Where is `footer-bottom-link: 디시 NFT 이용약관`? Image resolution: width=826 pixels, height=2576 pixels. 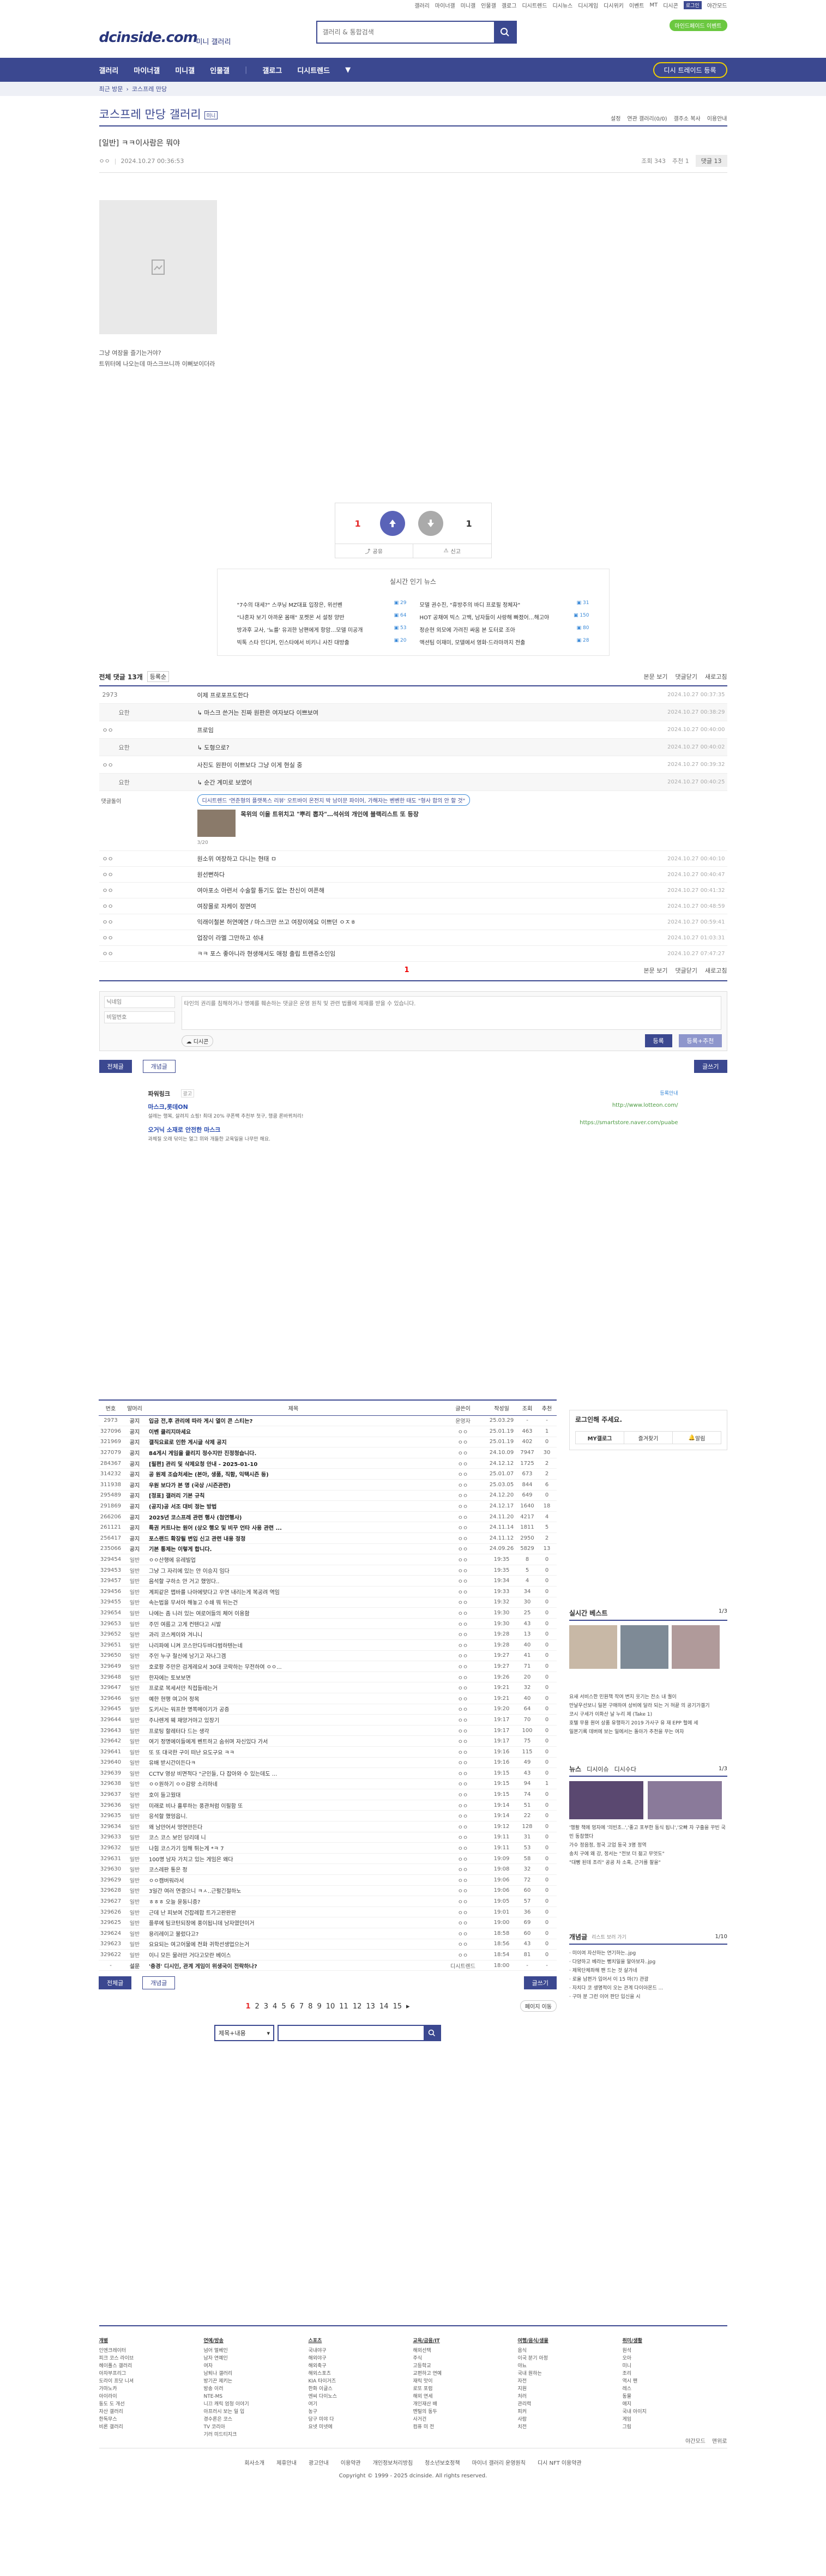 footer-bottom-link: 디시 NFT 이용약관 is located at coordinates (560, 2462).